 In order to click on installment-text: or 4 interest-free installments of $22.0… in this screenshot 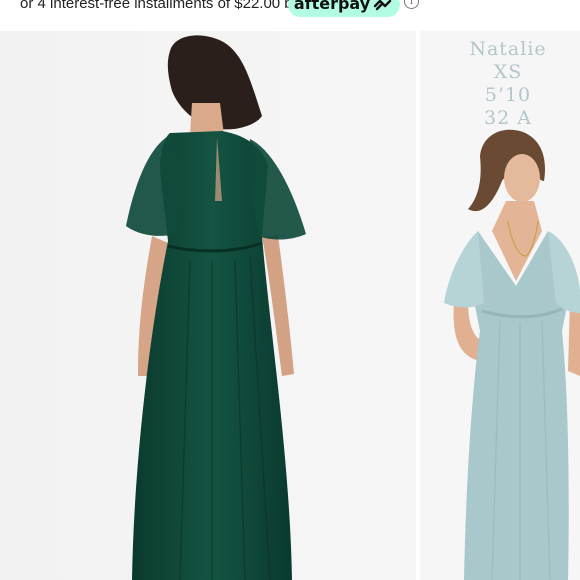, I will do `click(160, 6)`.